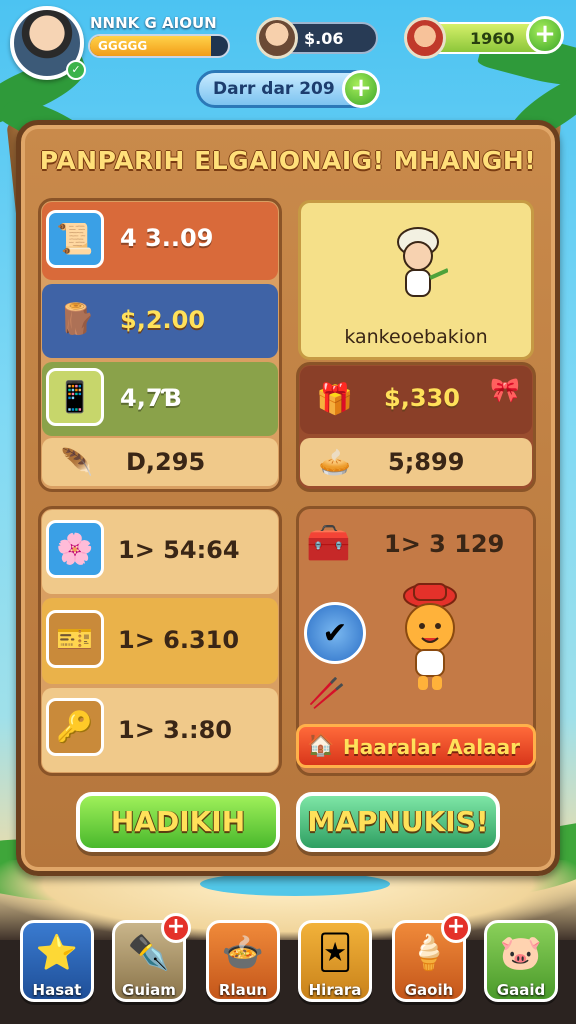  I want to click on resource-1-value: $.06, so click(324, 38).